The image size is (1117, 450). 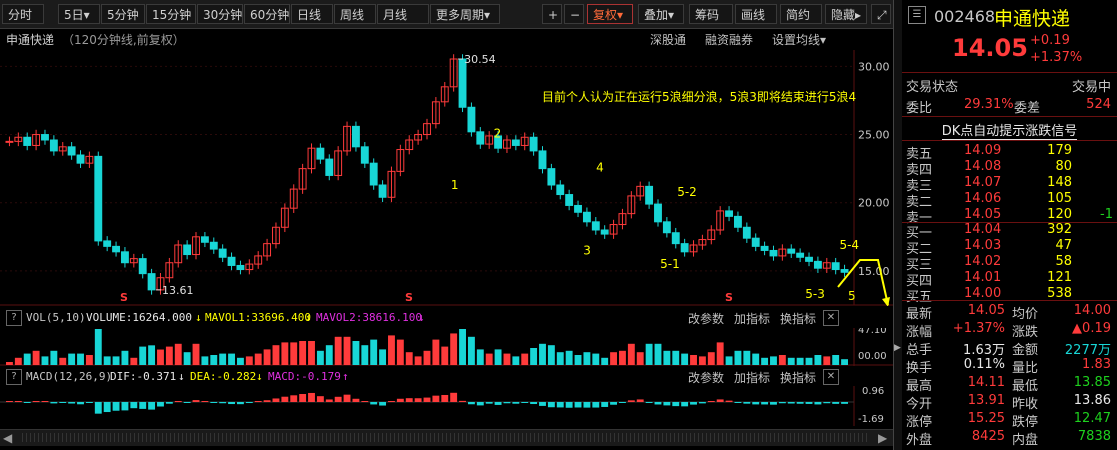 I want to click on analysis-annotation: 目前个人认为正在运行5浪细分浪，5浪3即将结束进行5浪4, so click(x=699, y=96).